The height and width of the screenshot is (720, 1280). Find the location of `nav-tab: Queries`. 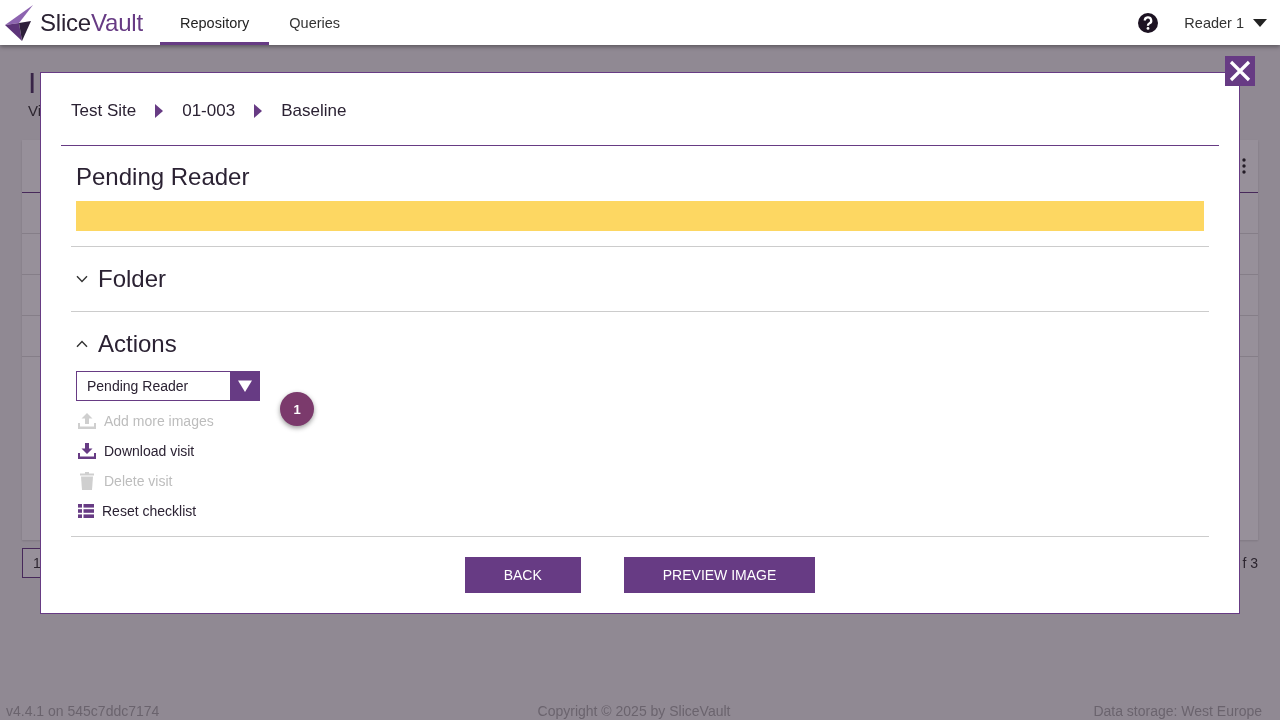

nav-tab: Queries is located at coordinates (315, 22).